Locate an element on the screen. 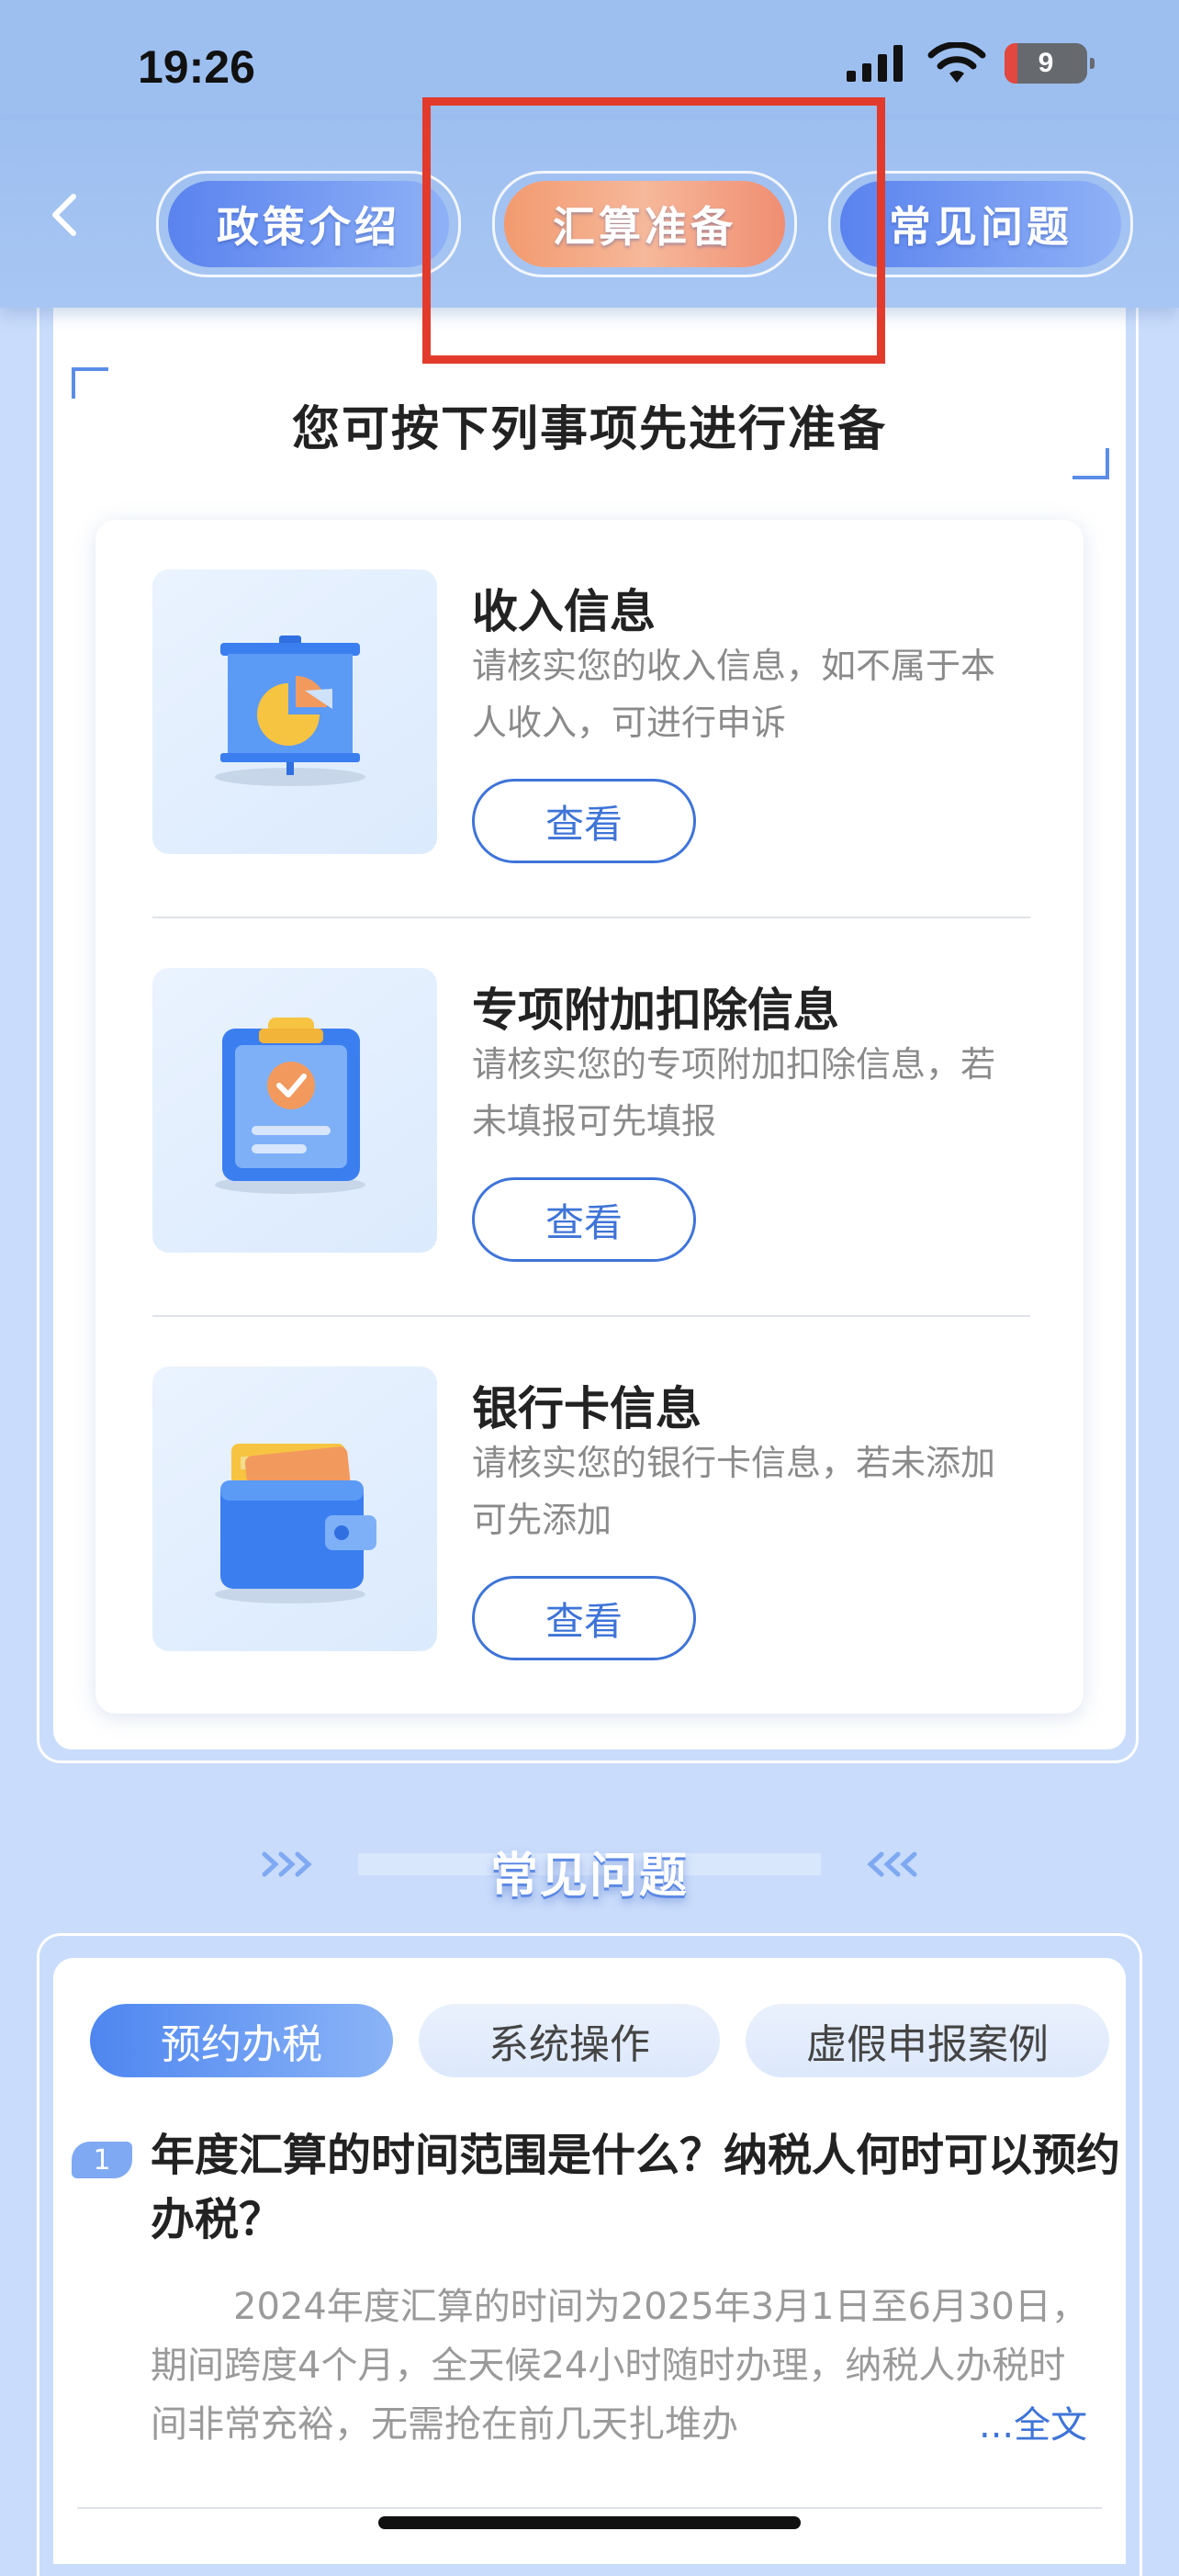 The height and width of the screenshot is (2576, 1179). presentation-chart-icon is located at coordinates (294, 711).